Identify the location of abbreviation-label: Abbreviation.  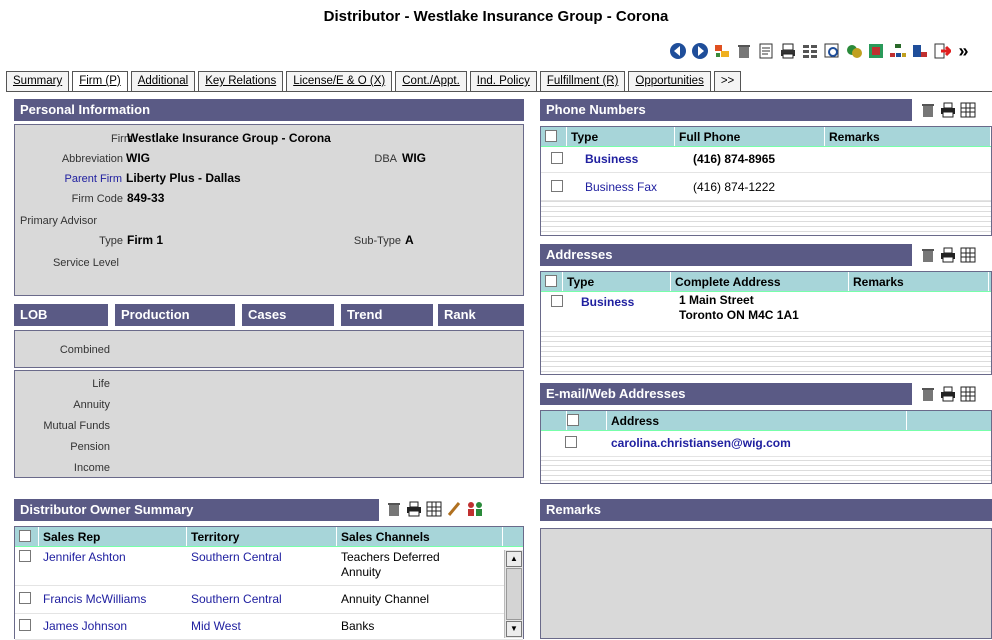
(92, 159).